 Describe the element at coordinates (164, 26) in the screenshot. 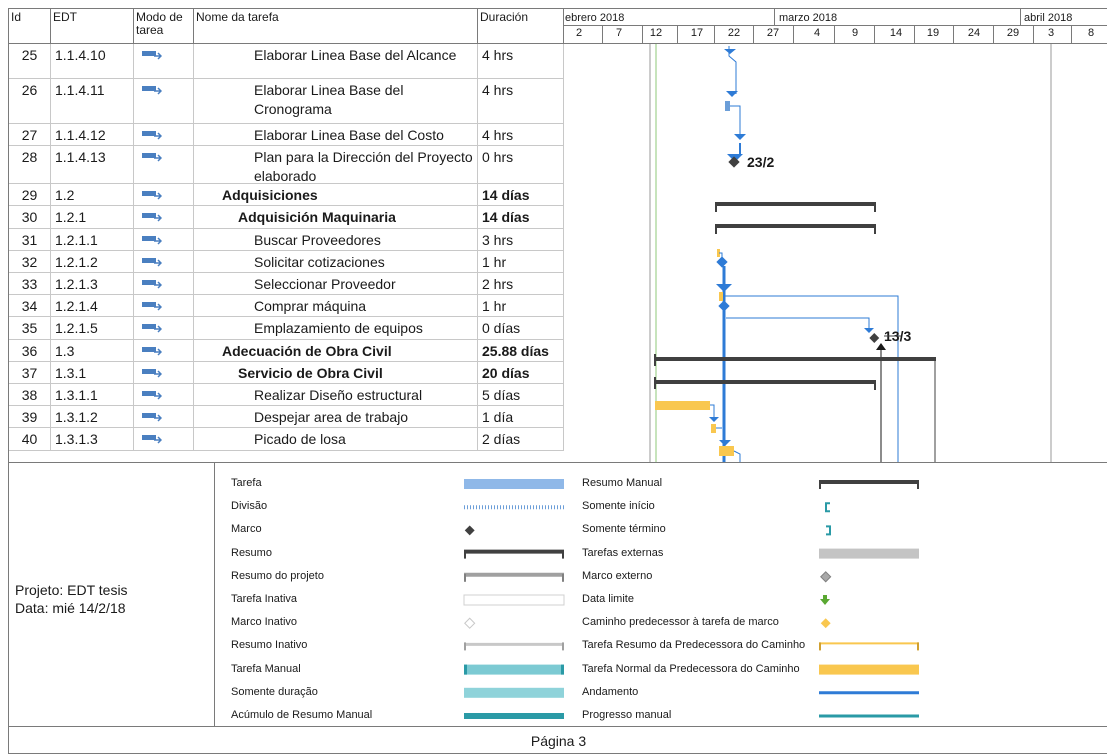

I see `col-mode-header: Modo de tarea` at that location.